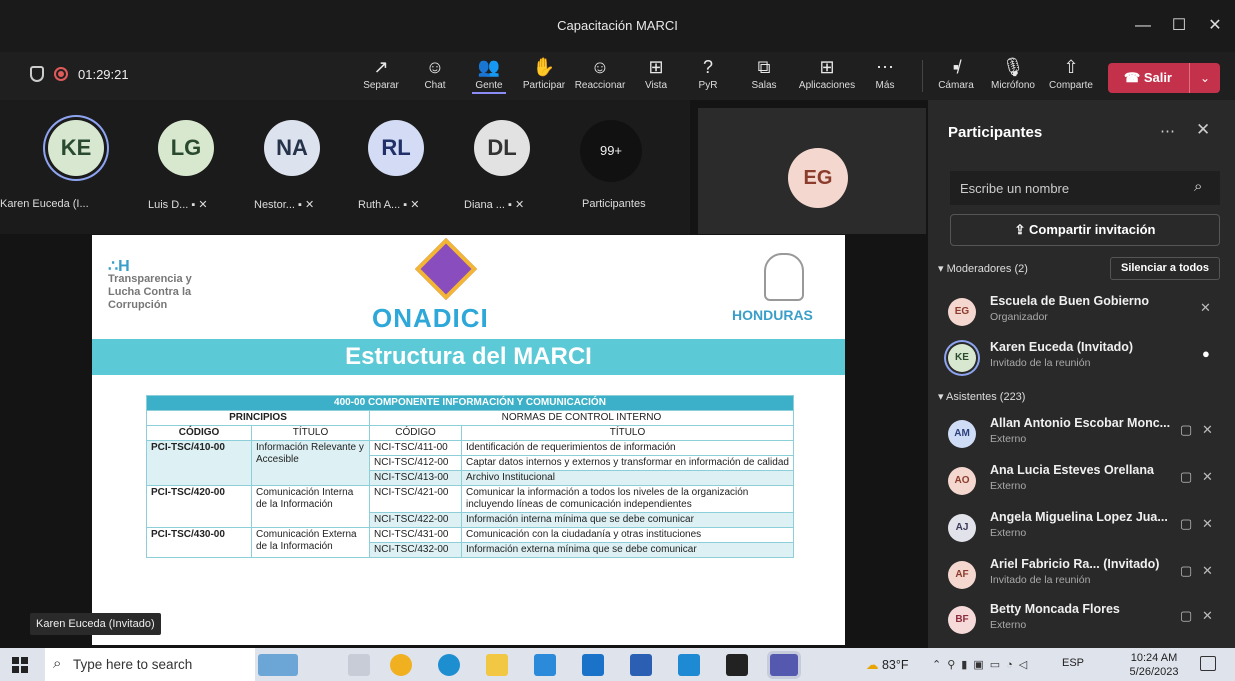  I want to click on microphone-button: 🎙 Micrófono, so click(1013, 77).